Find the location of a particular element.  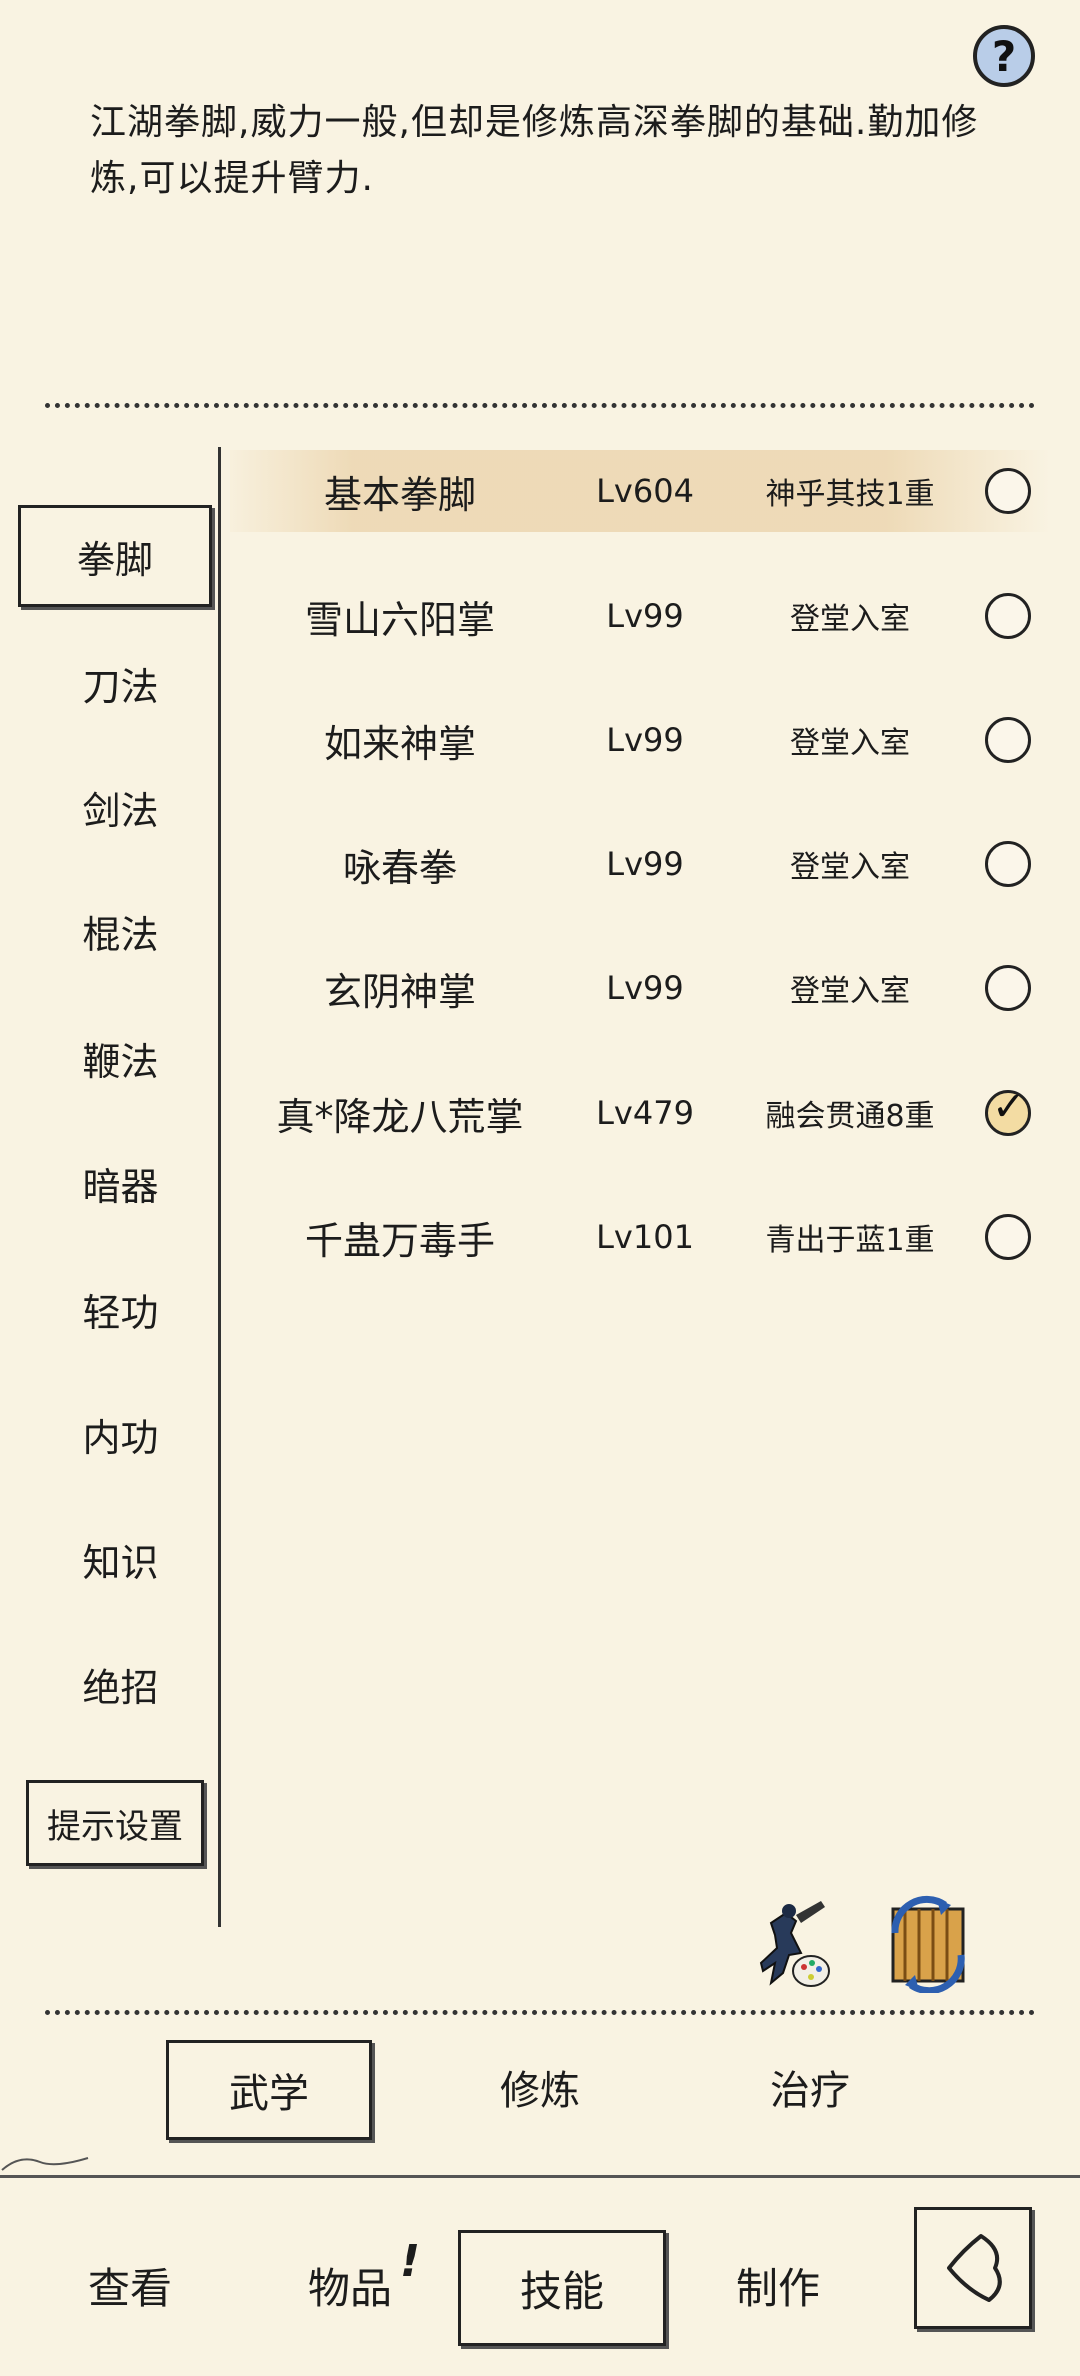

category-tab-gunfa: 棍法 is located at coordinates (120, 931).